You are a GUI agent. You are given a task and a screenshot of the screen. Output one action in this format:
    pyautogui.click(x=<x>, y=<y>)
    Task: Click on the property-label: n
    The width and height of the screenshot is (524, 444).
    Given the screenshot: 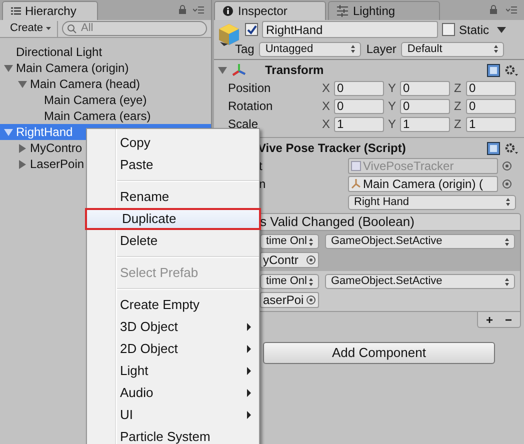 What is the action you would take?
    pyautogui.click(x=262, y=184)
    